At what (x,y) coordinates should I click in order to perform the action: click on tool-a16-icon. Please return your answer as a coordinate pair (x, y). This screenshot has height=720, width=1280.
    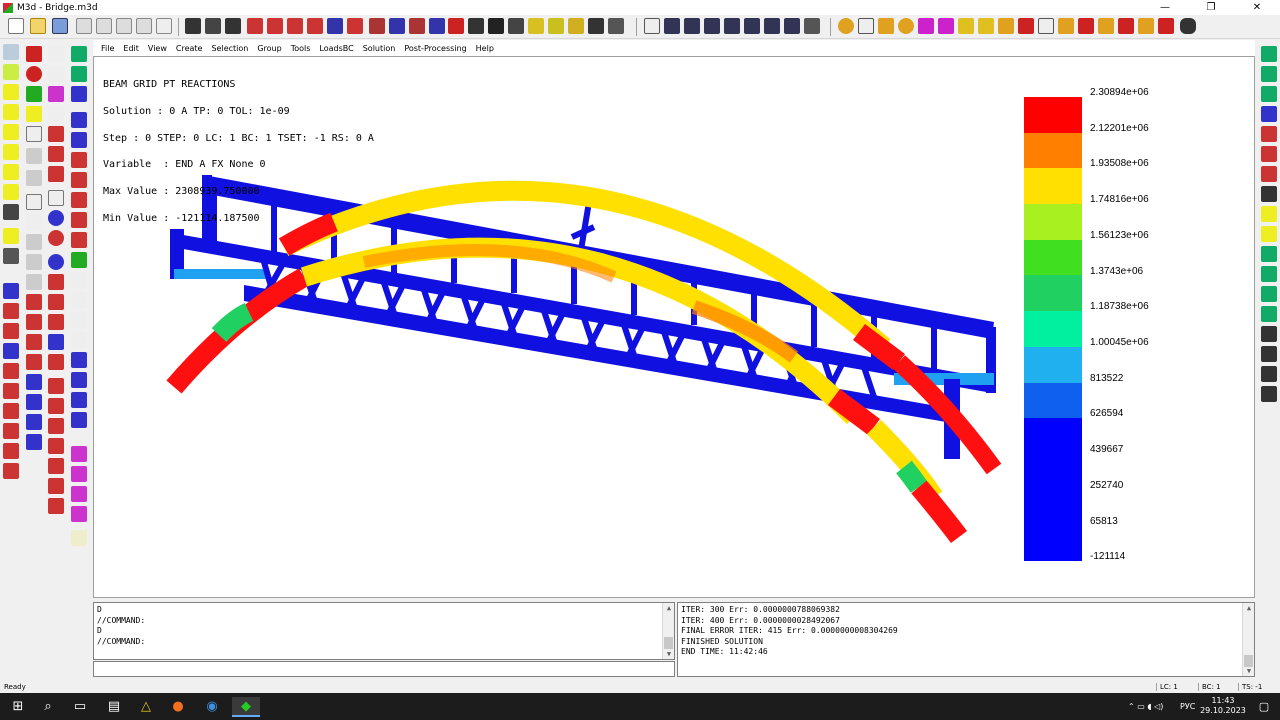
    Looking at the image, I should click on (34, 362).